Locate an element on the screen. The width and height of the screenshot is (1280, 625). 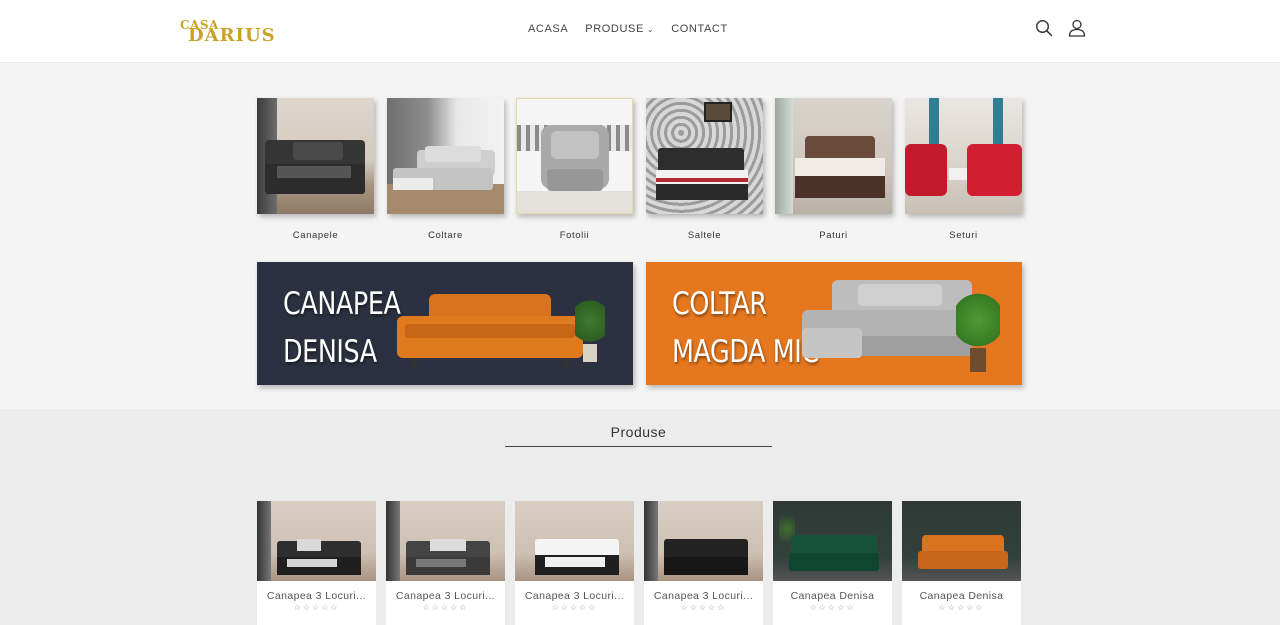
main-nav: ACASA PRODUSE ⌄ CONTACT is located at coordinates (628, 29).